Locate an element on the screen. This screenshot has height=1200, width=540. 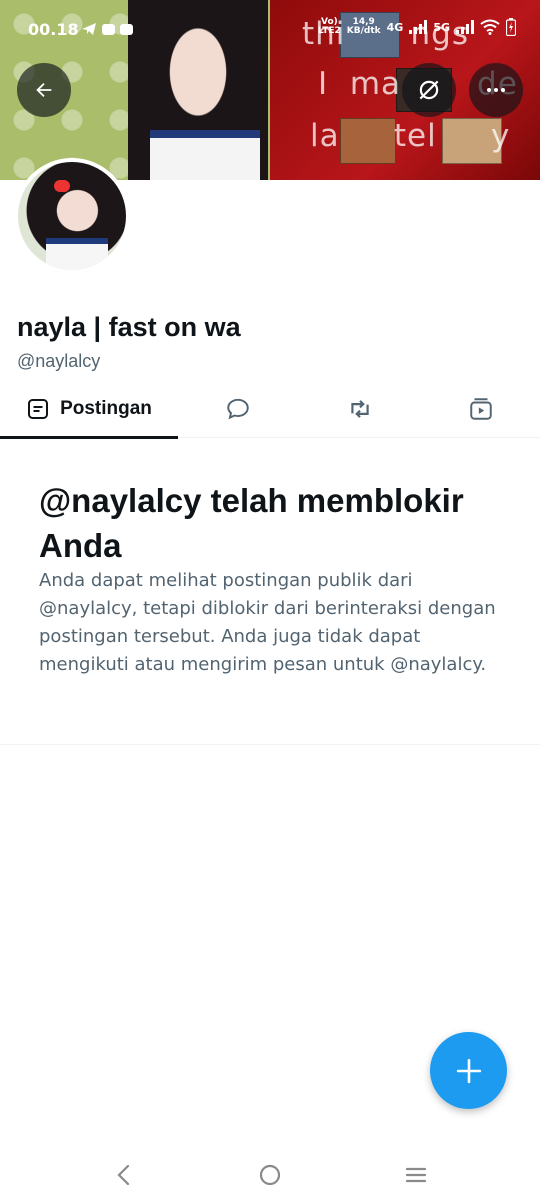
profile-tabs: Postingan is located at coordinates (270, 409).